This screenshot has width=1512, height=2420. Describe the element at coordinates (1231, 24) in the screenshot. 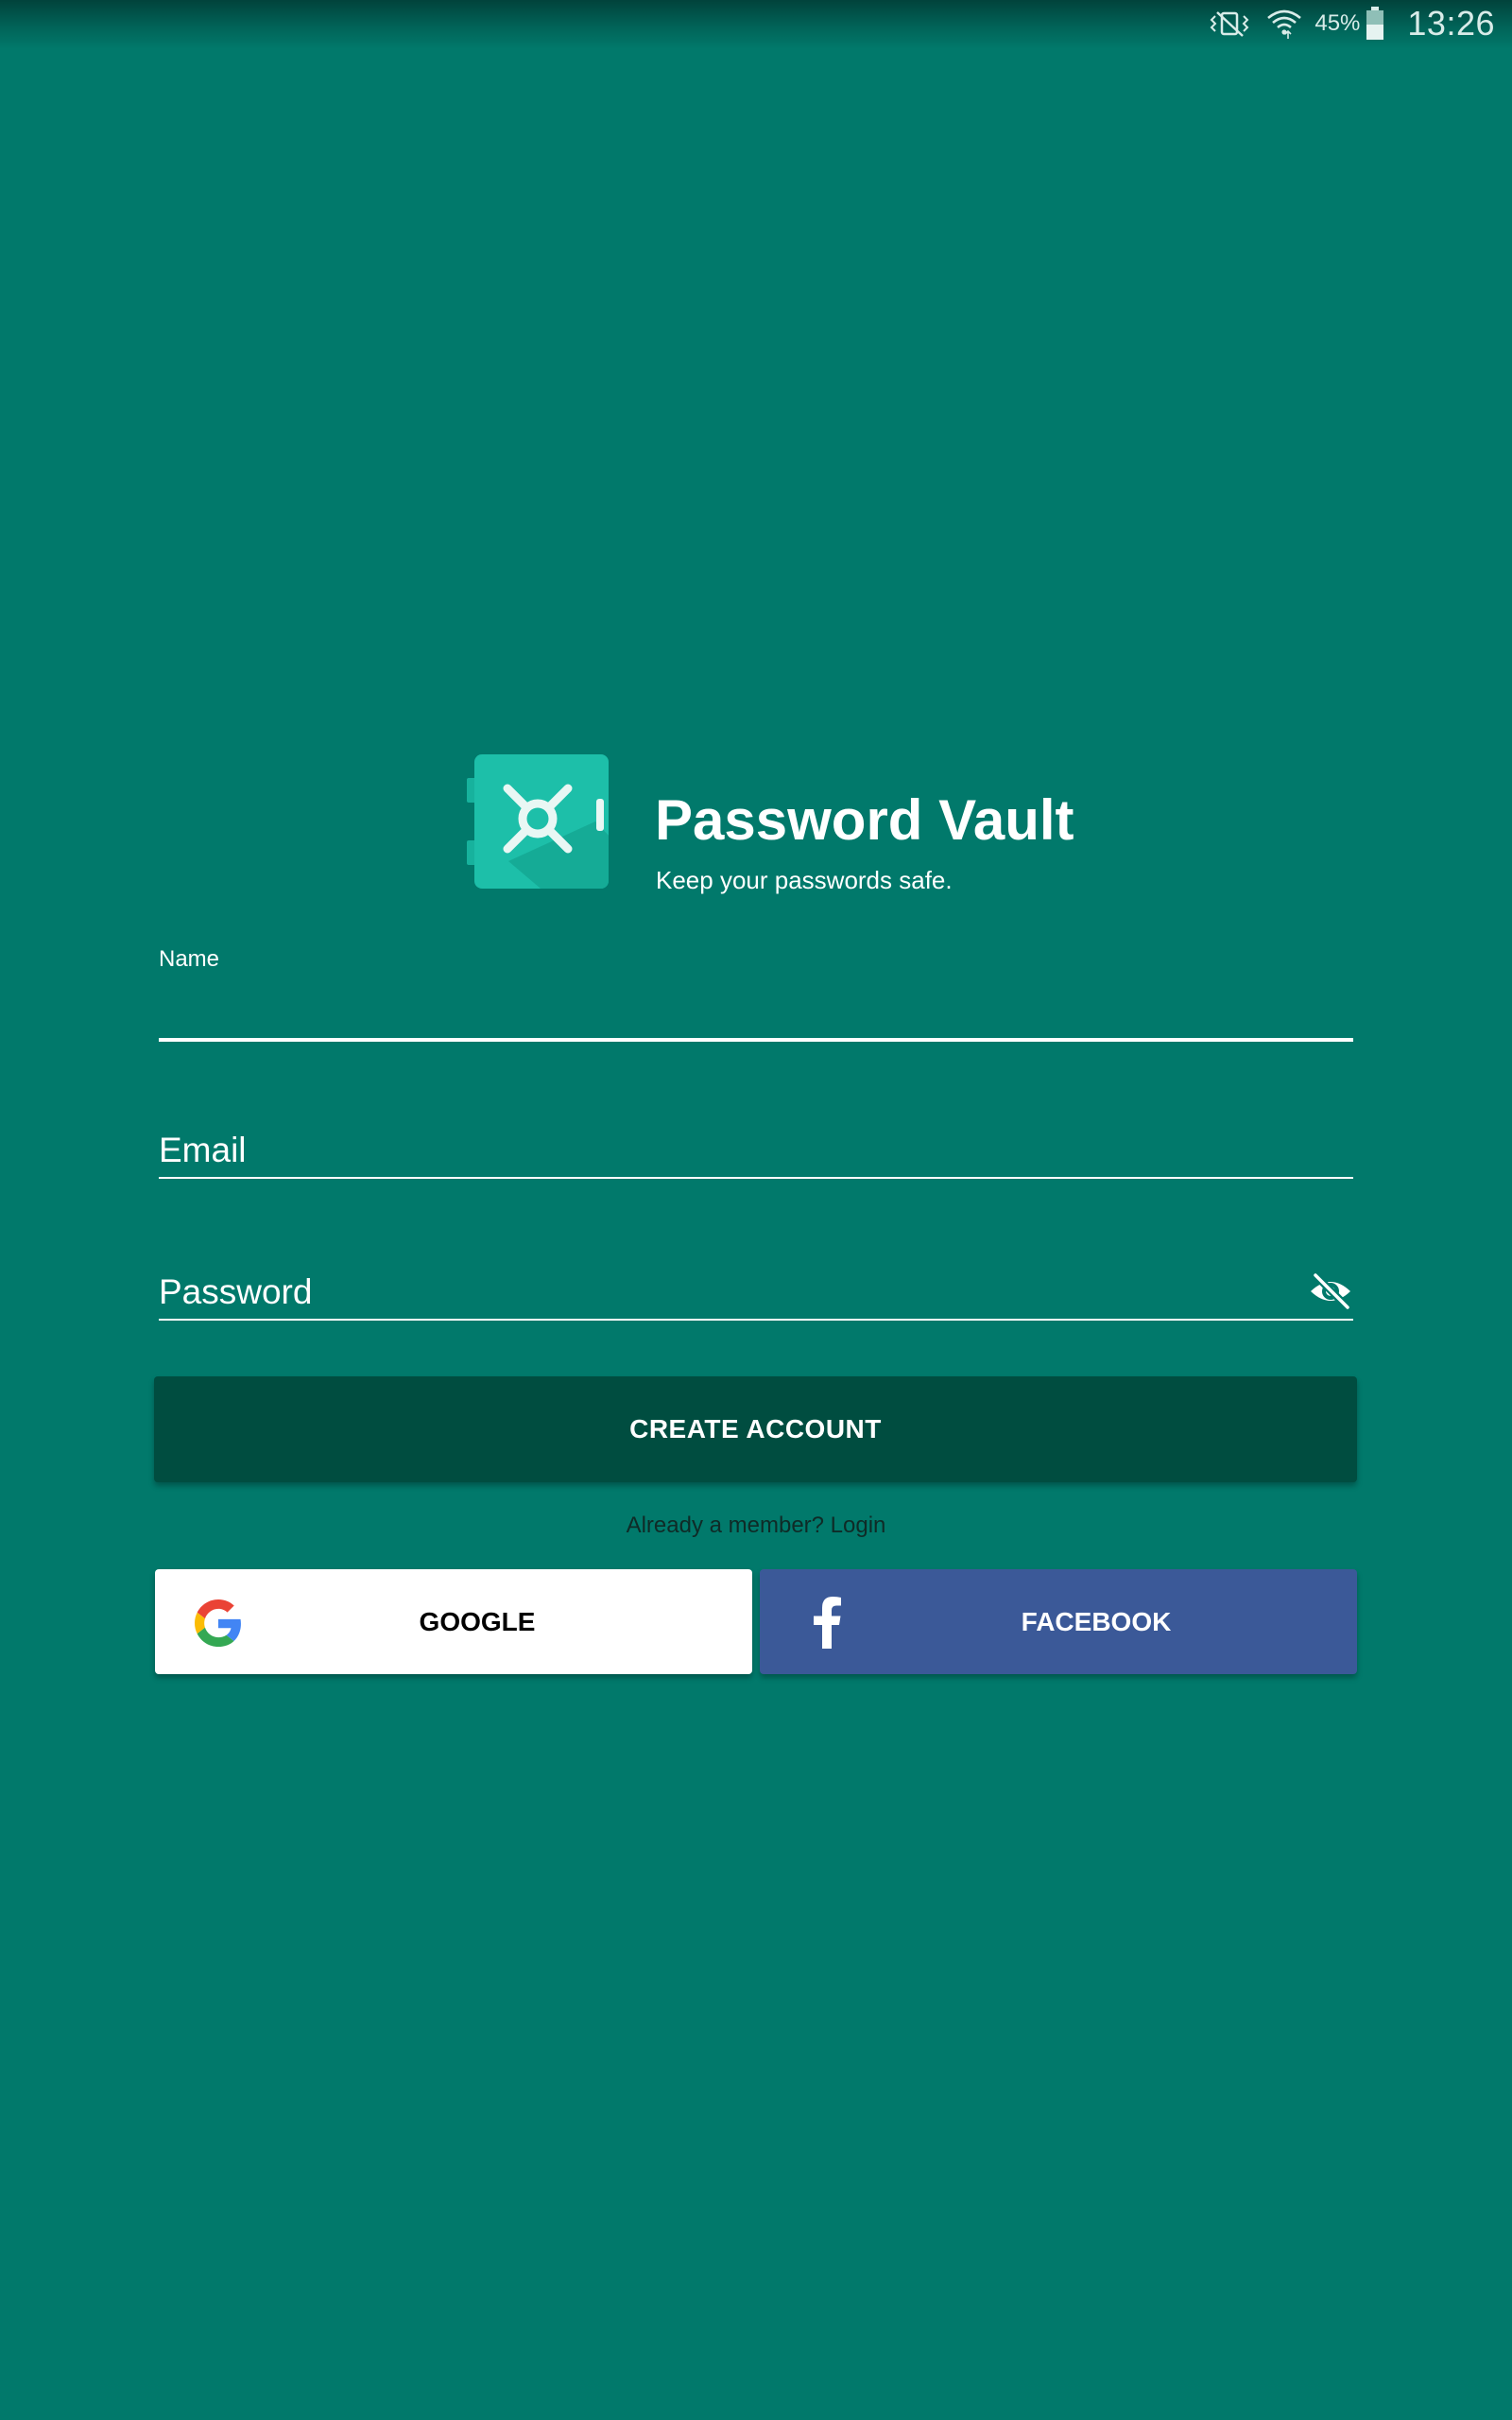

I see `vibrate-mute-icon` at that location.